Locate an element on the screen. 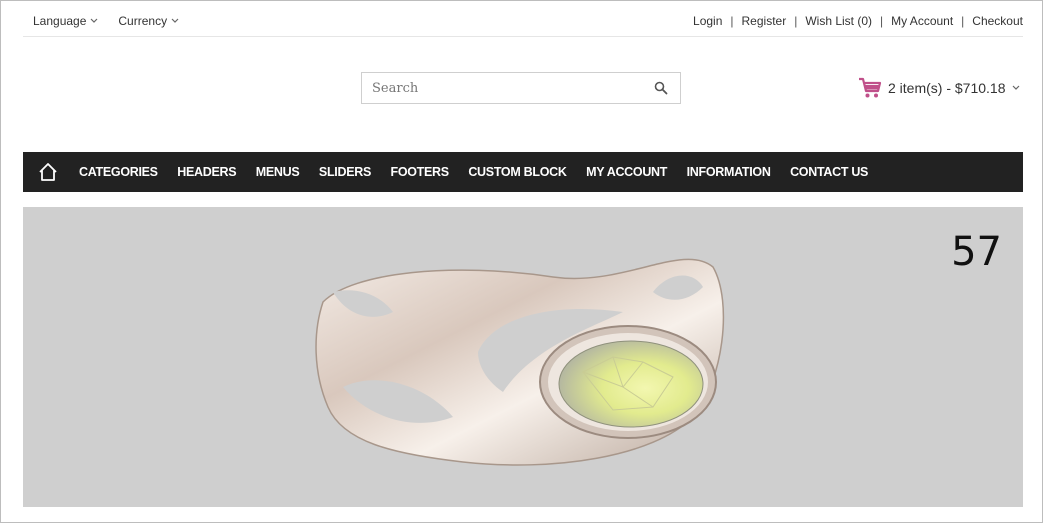 This screenshot has width=1043, height=523. cart-summary: 2 item(s) - $710.18 is located at coordinates (947, 88).